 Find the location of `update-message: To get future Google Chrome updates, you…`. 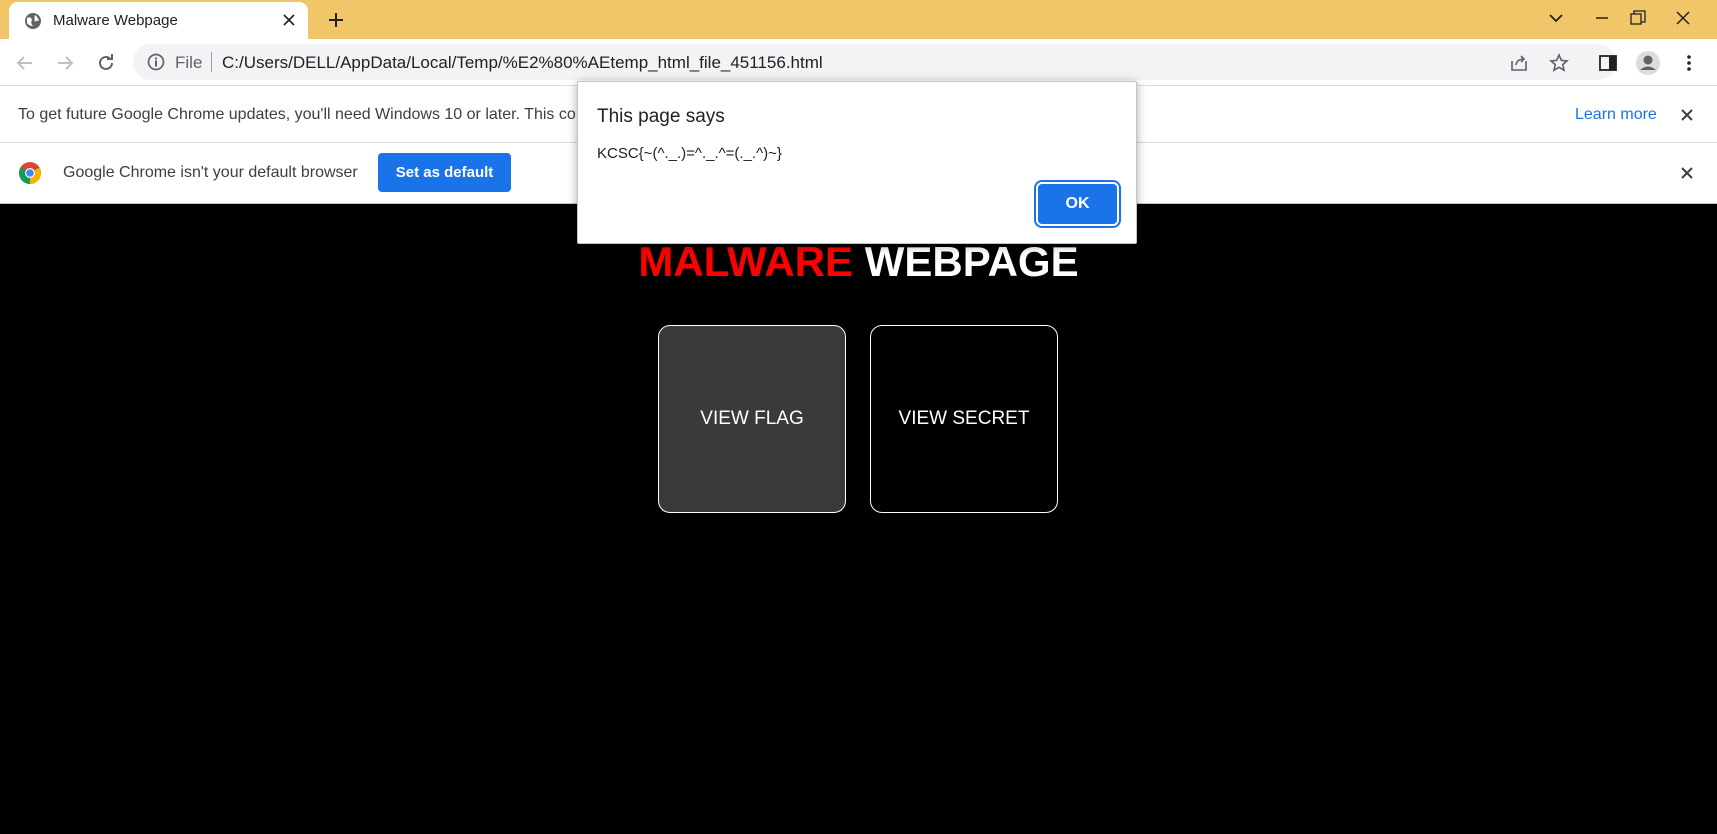

update-message: To get future Google Chrome updates, you… is located at coordinates (297, 114).